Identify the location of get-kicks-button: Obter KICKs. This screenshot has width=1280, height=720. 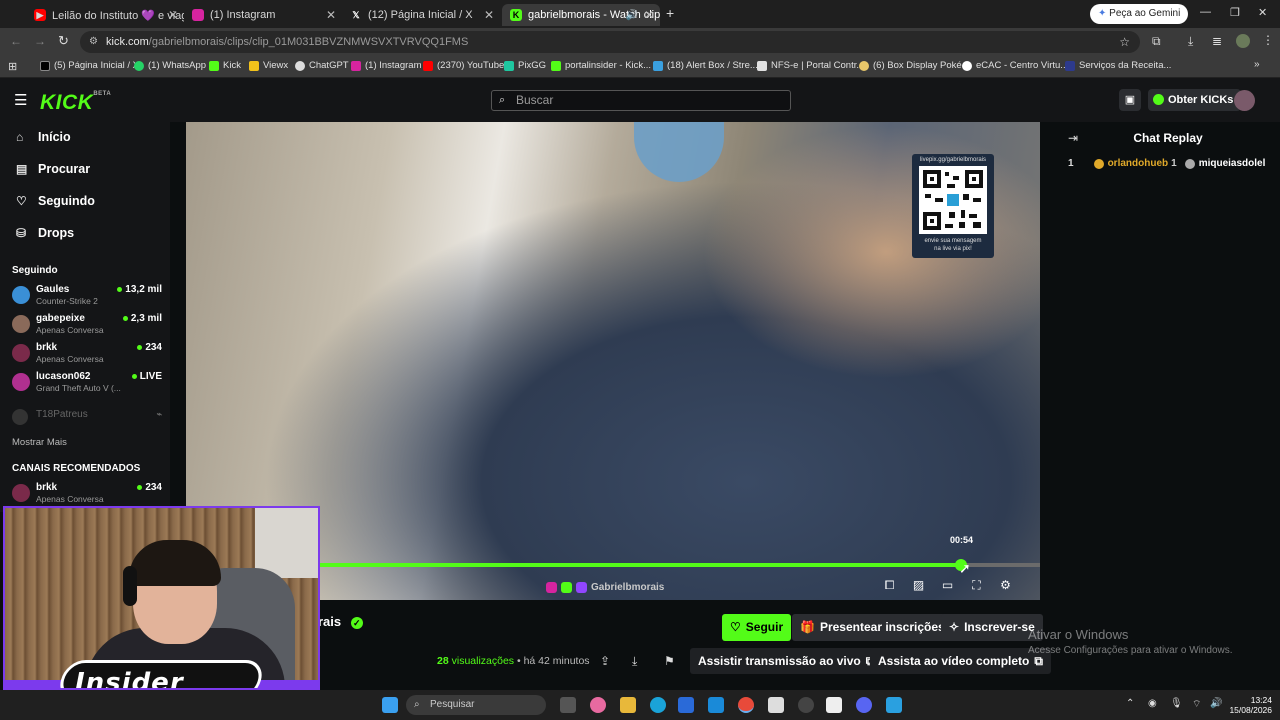
(1195, 100).